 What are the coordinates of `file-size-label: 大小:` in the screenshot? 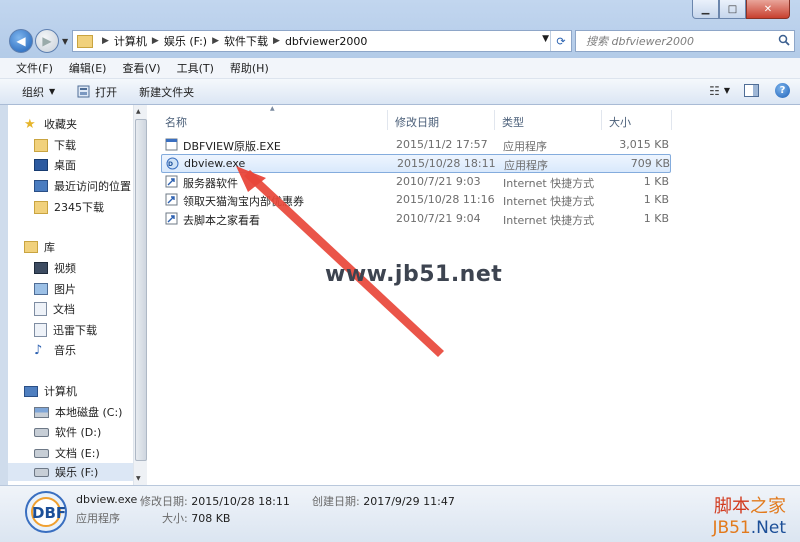 It's located at (175, 518).